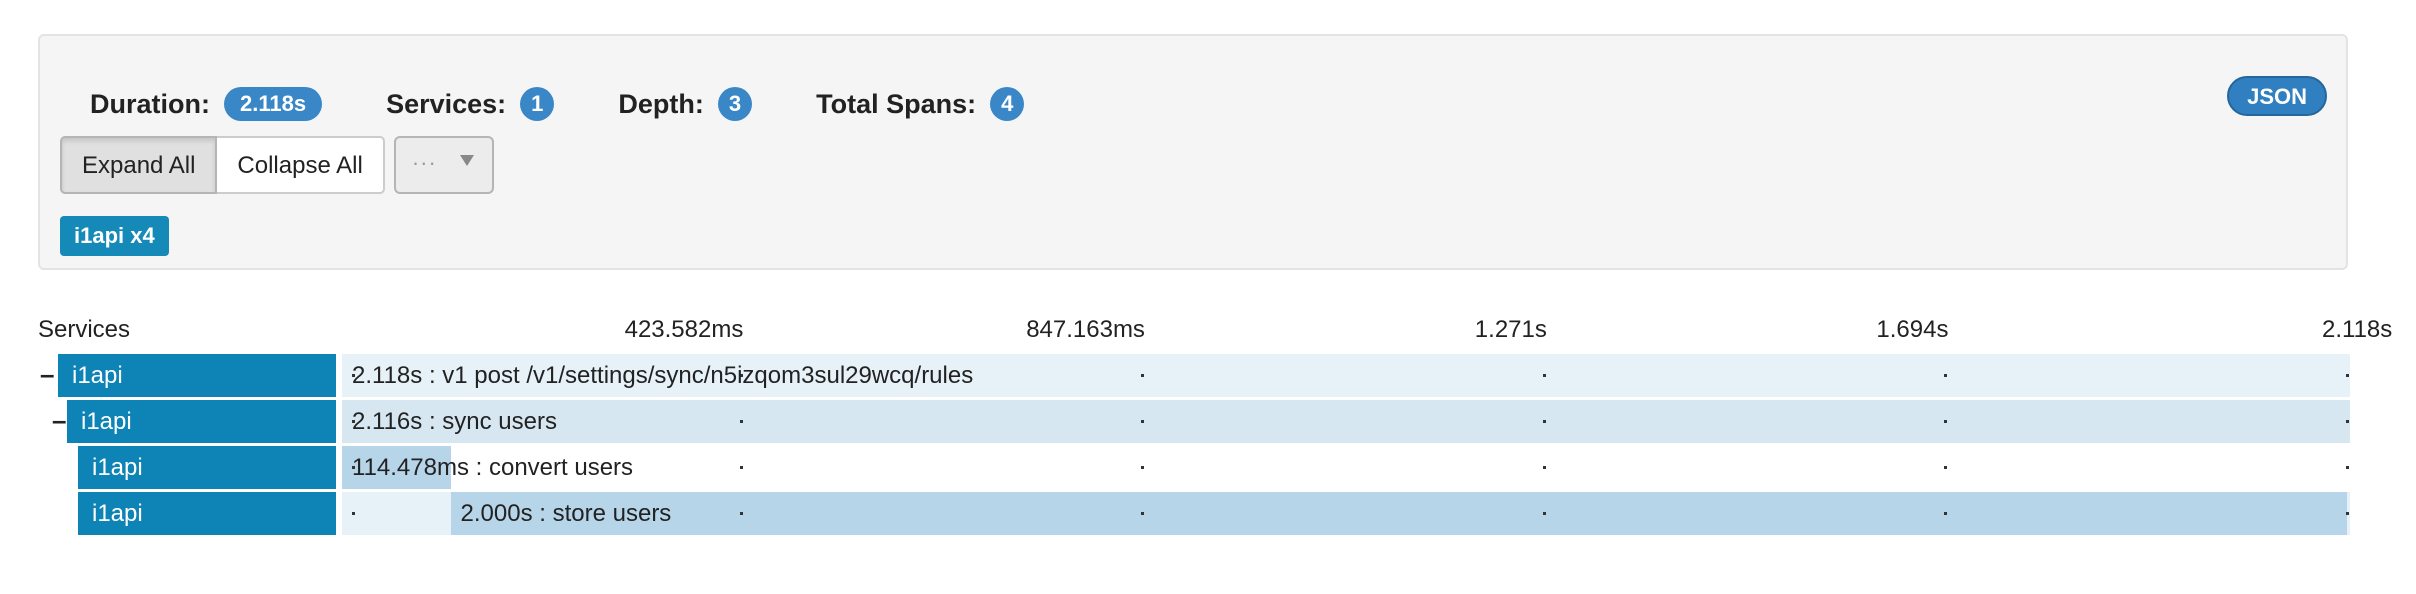 This screenshot has width=2416, height=594. What do you see at coordinates (139, 165) in the screenshot?
I see `expand-all-button: Expand All` at bounding box center [139, 165].